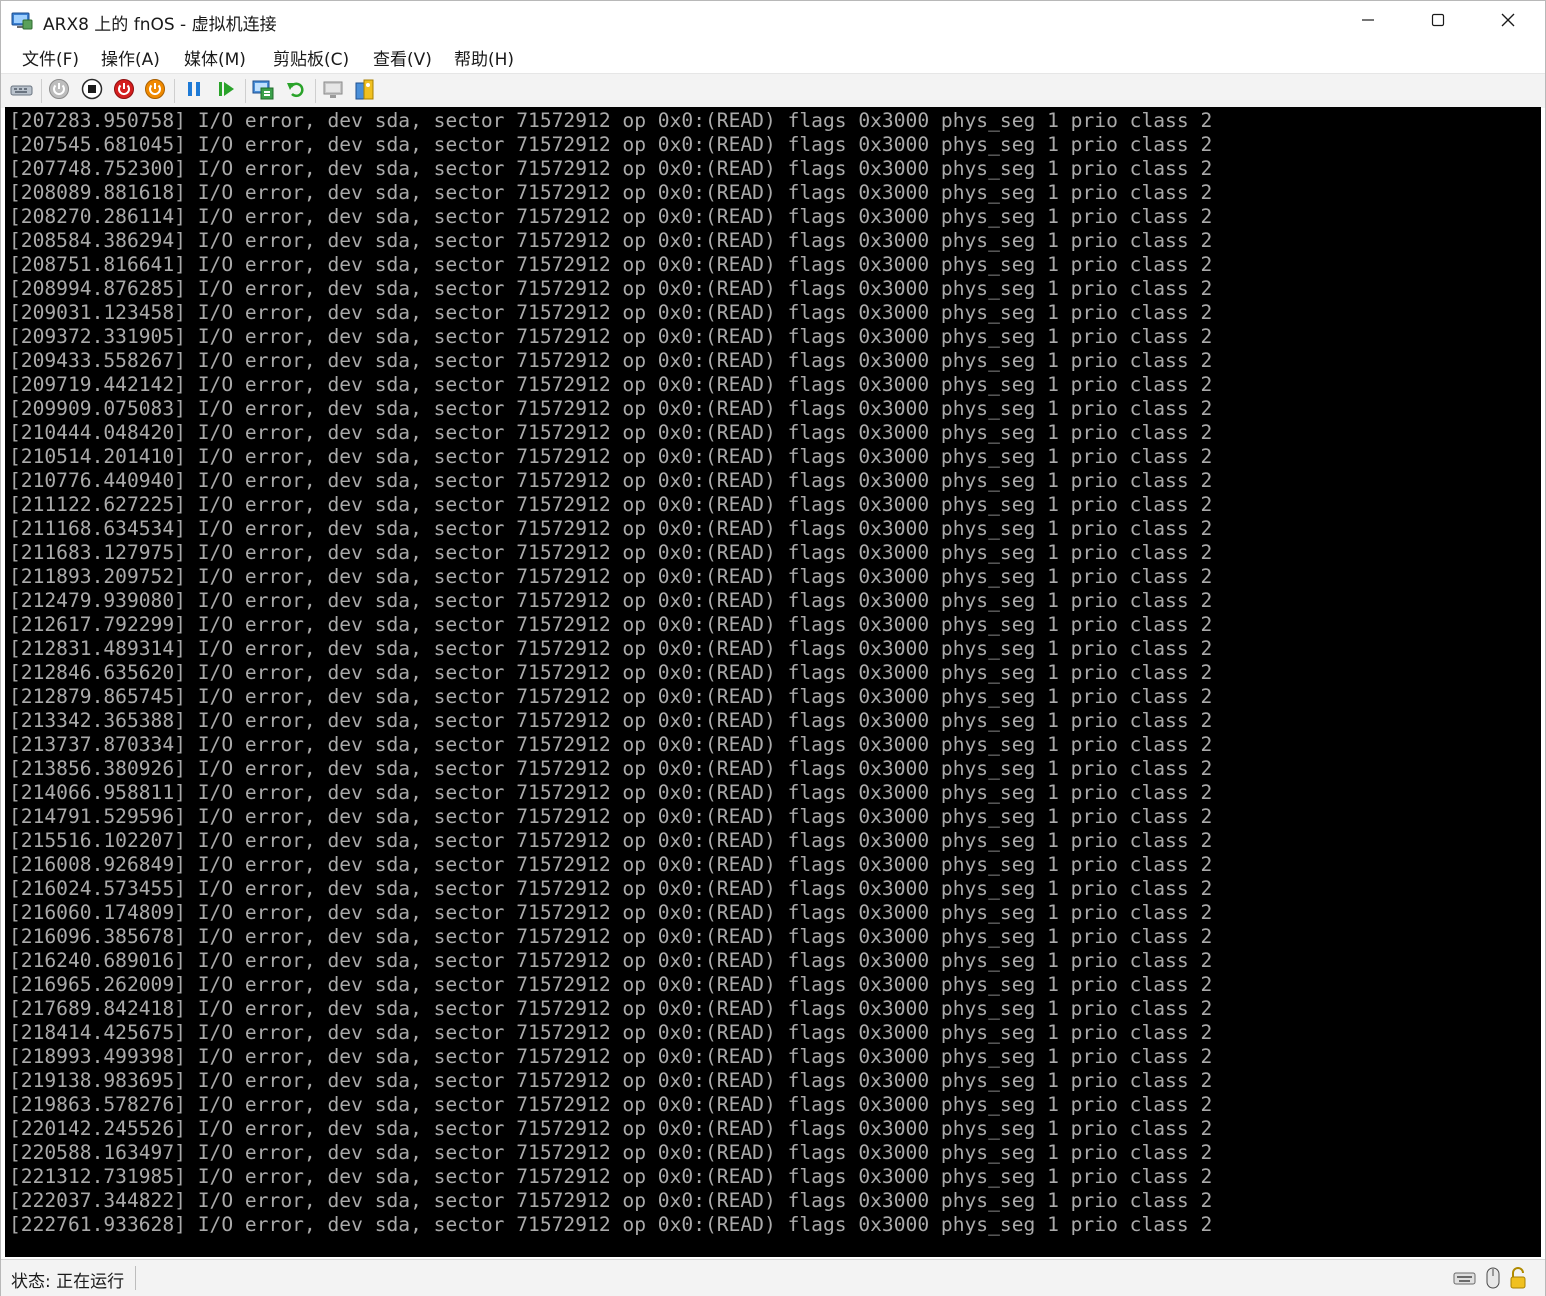  Describe the element at coordinates (1465, 1278) in the screenshot. I see `keyboard-icon` at that location.